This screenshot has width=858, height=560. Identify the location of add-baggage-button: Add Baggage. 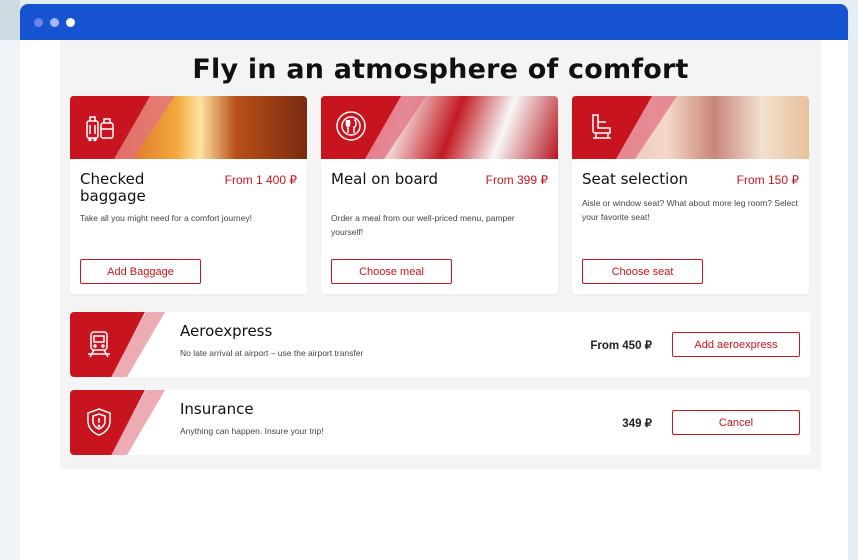
(140, 271).